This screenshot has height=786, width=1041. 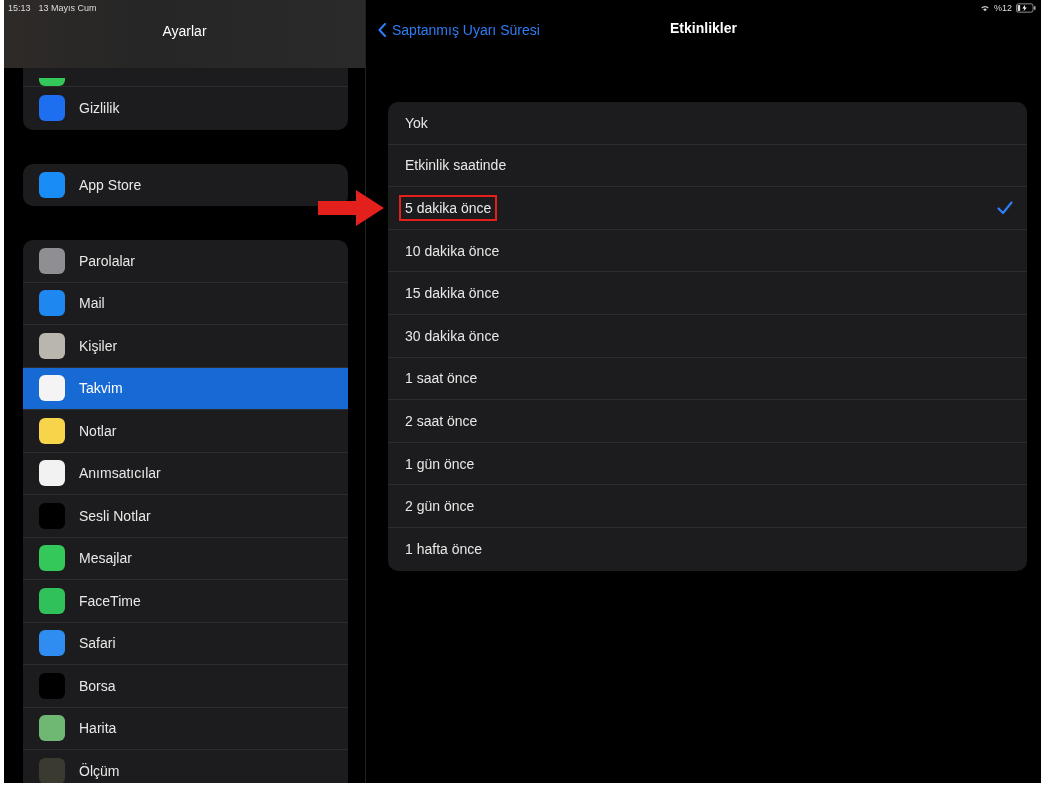 What do you see at coordinates (440, 507) in the screenshot?
I see `option-label: 2 gün önce` at bounding box center [440, 507].